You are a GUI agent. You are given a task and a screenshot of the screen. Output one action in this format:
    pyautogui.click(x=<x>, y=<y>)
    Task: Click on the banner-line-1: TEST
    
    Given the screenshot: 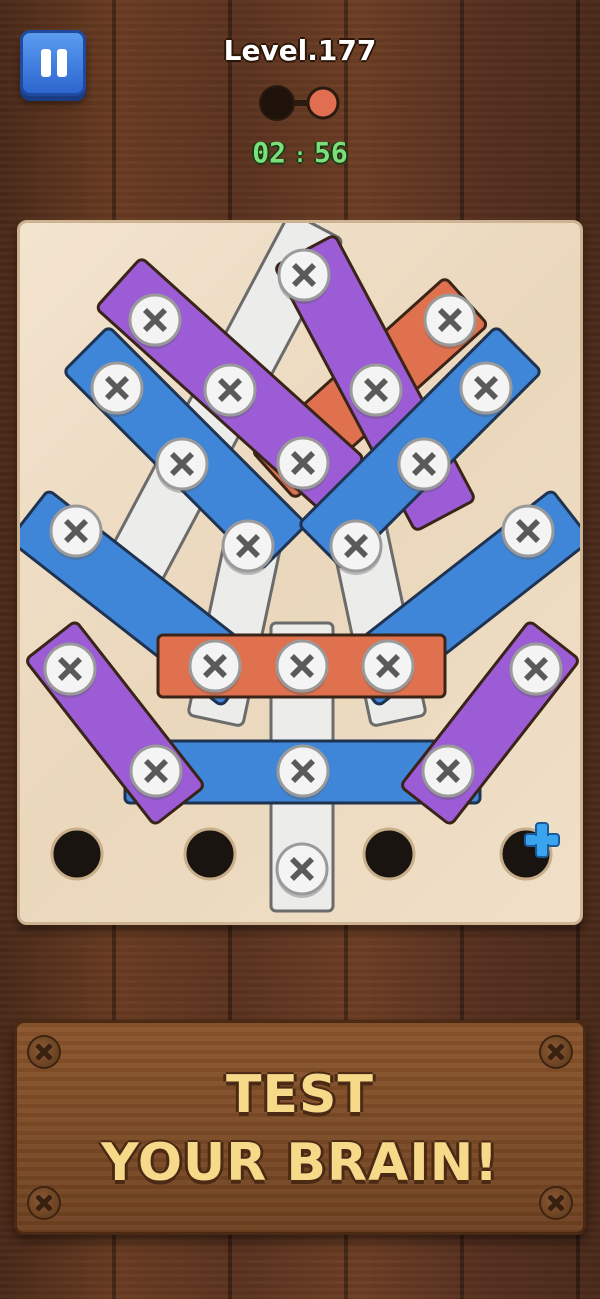 What is the action you would take?
    pyautogui.click(x=300, y=1095)
    